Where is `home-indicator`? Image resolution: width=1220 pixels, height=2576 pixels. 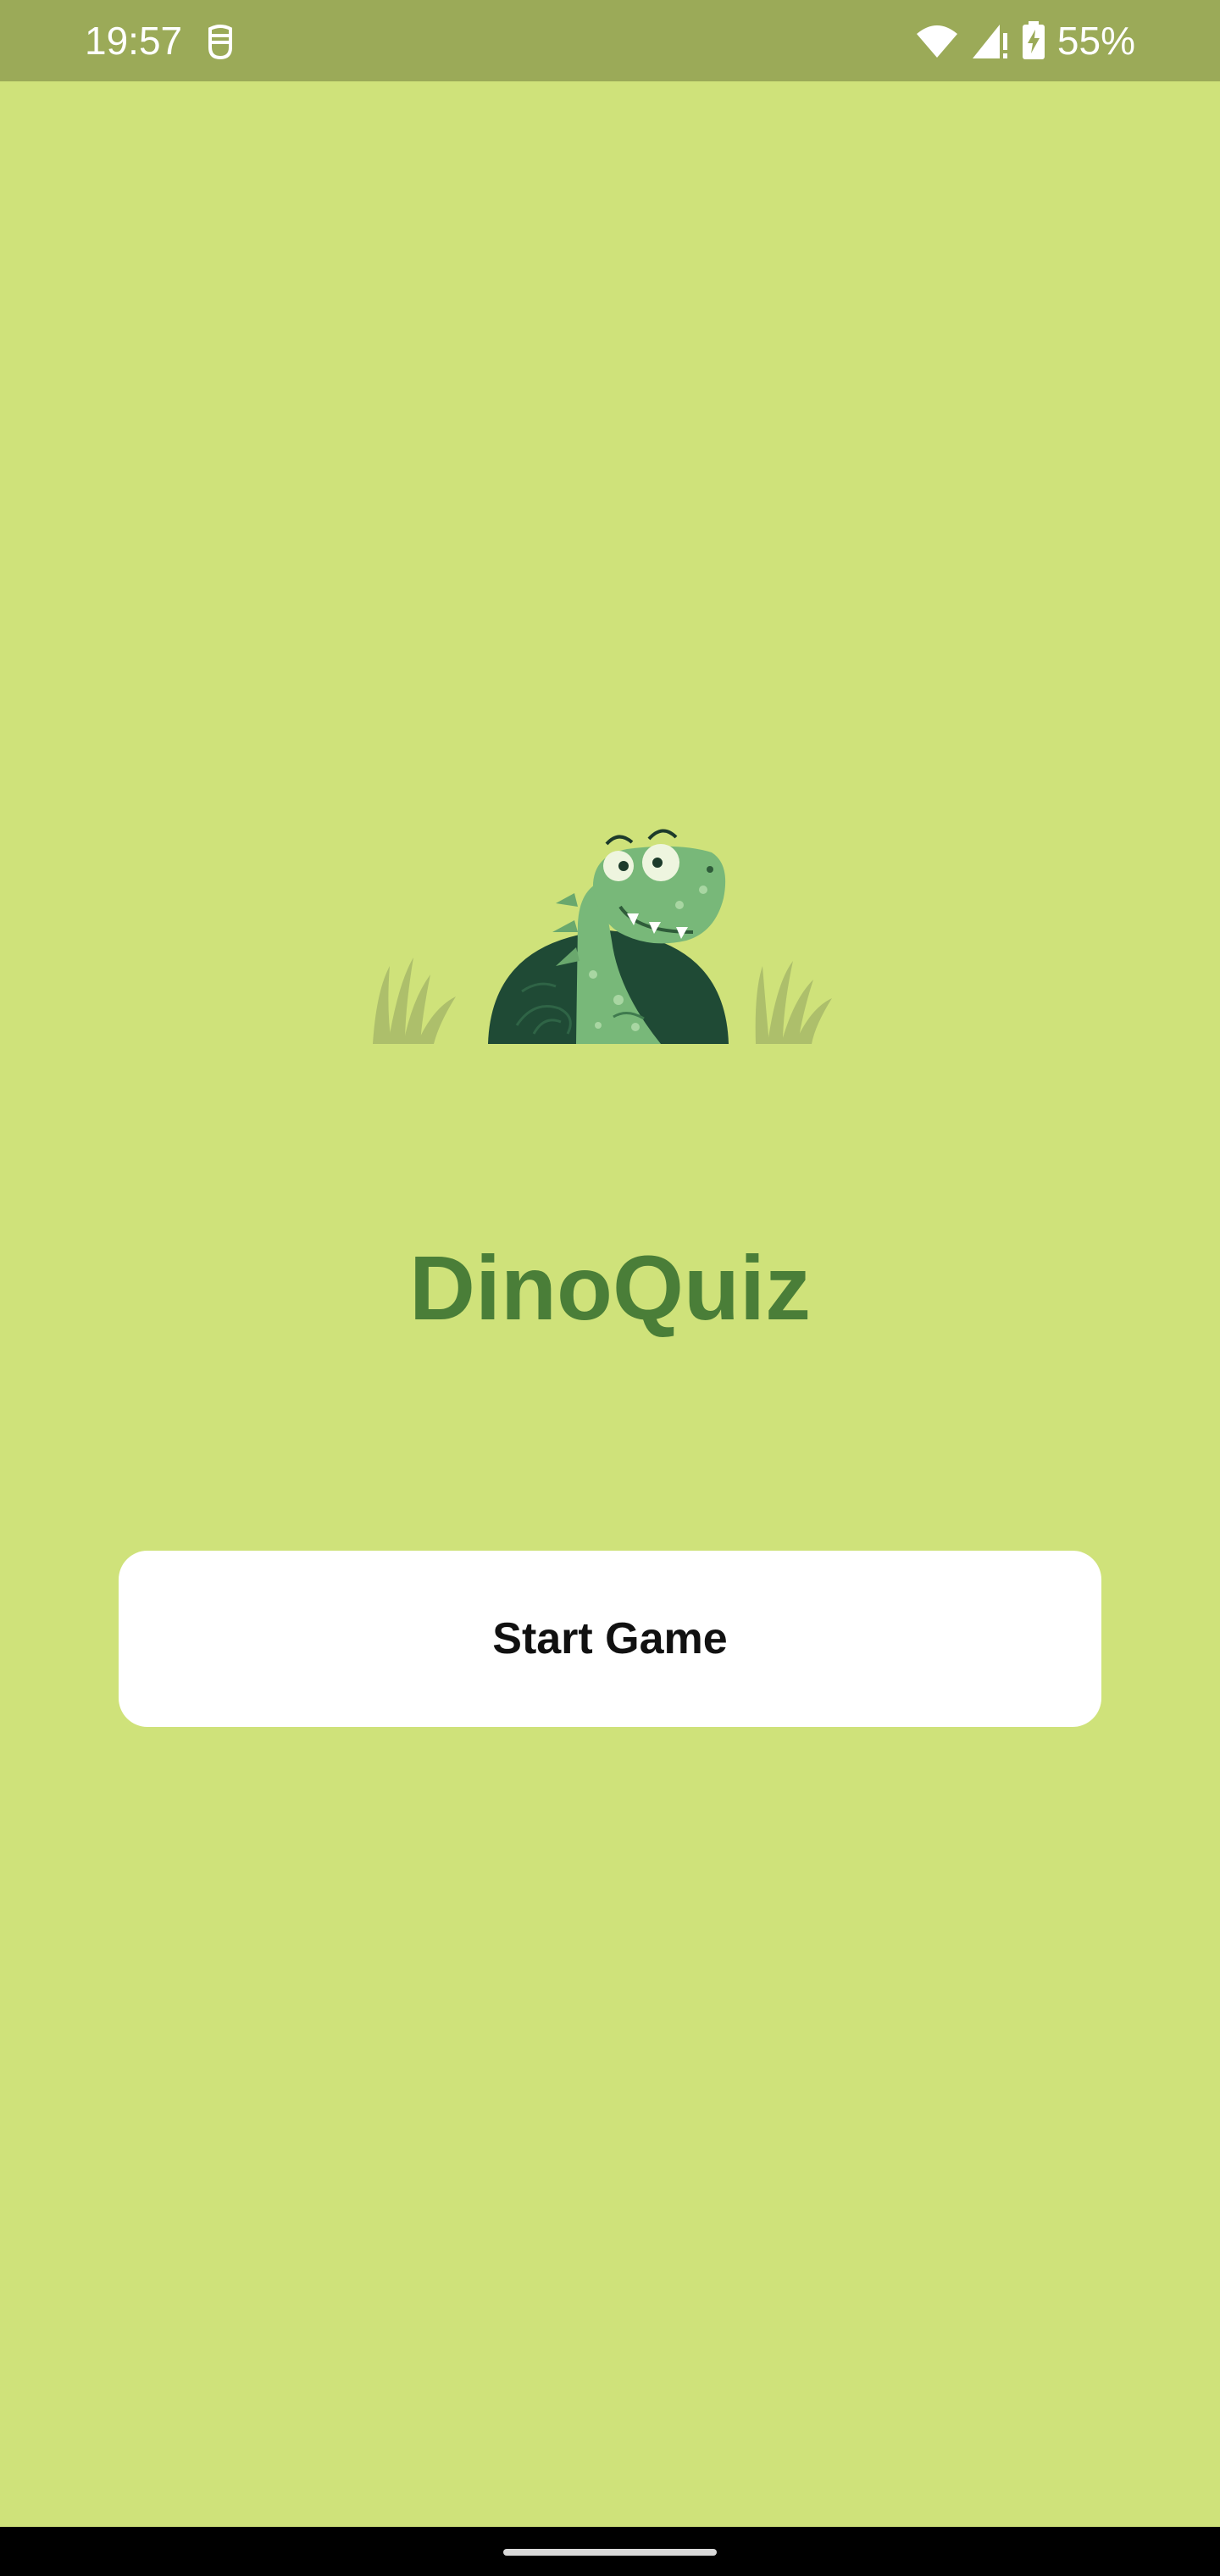
home-indicator is located at coordinates (610, 2552).